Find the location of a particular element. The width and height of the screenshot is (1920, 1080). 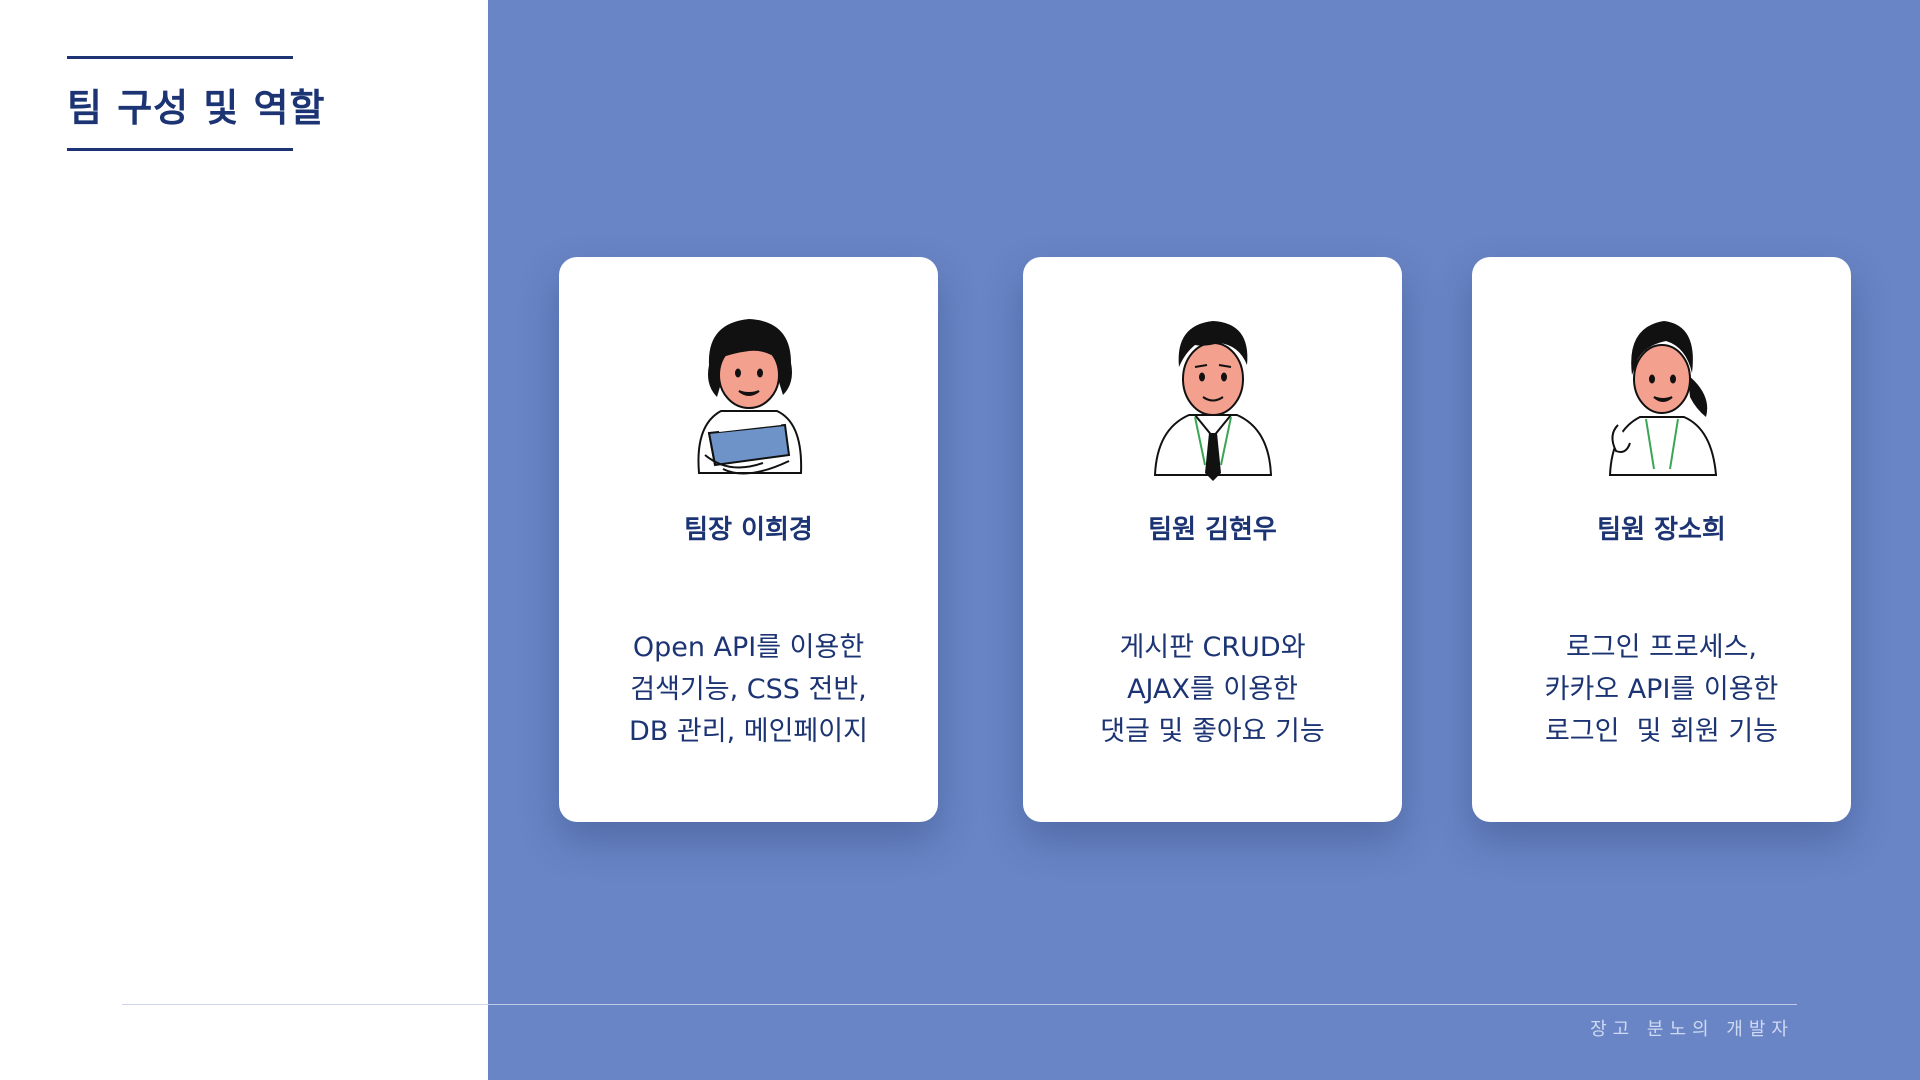

role-line: DB 관리, 메인페이지 is located at coordinates (748, 731).